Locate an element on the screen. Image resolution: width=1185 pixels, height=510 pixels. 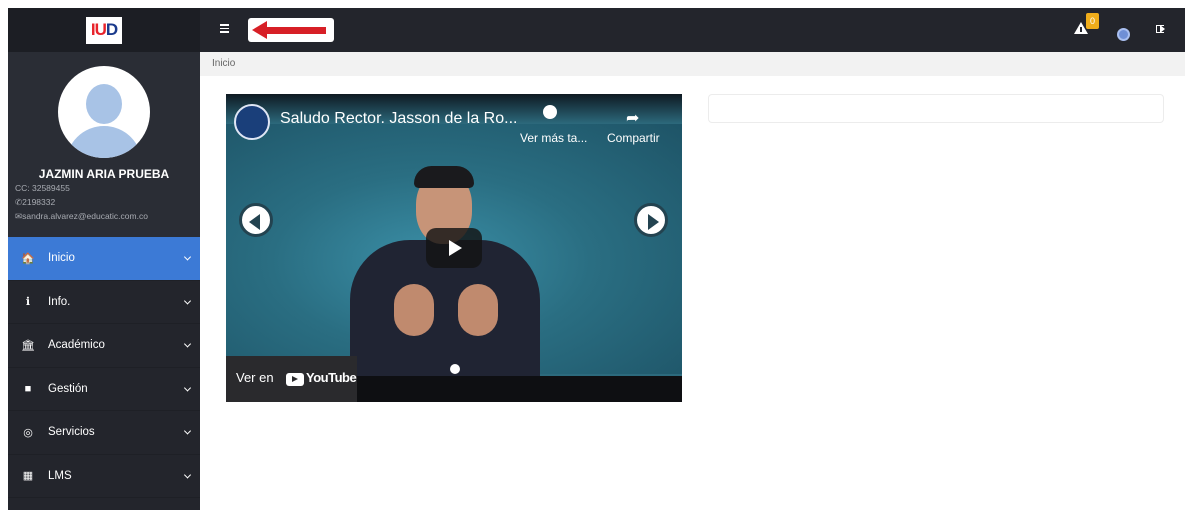
avatar-body-shape is located at coordinates (104, 142).